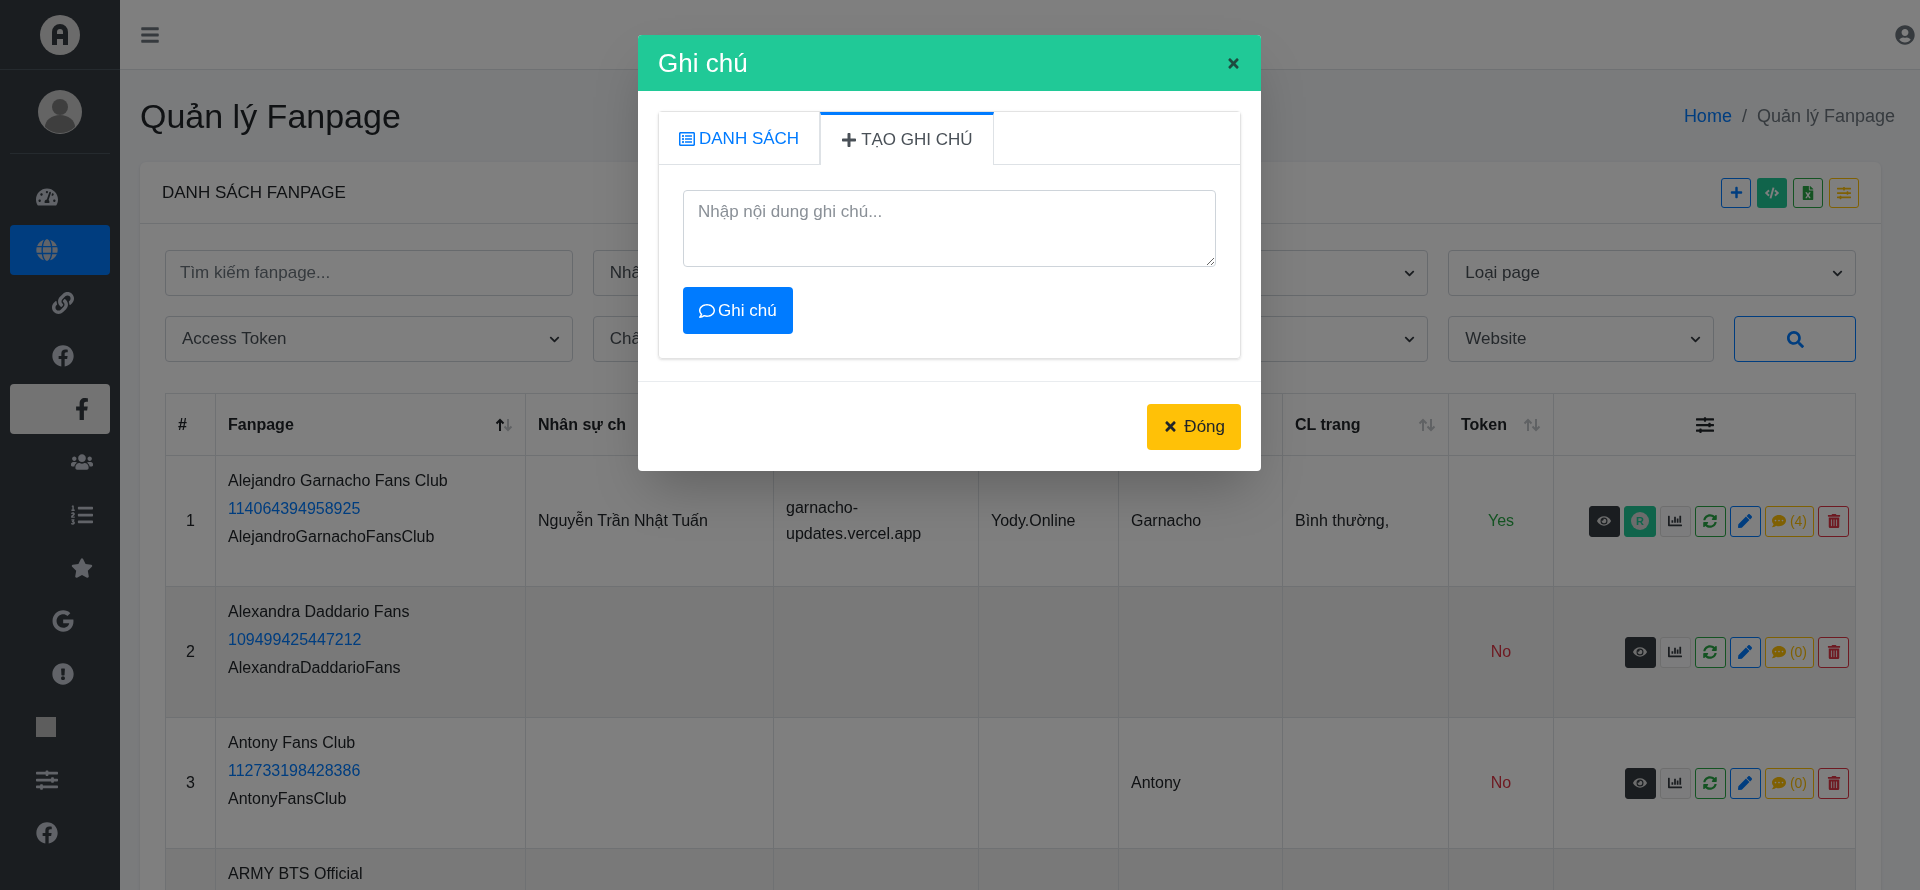 The width and height of the screenshot is (1920, 890). What do you see at coordinates (1501, 782) in the screenshot?
I see `token-status: No` at bounding box center [1501, 782].